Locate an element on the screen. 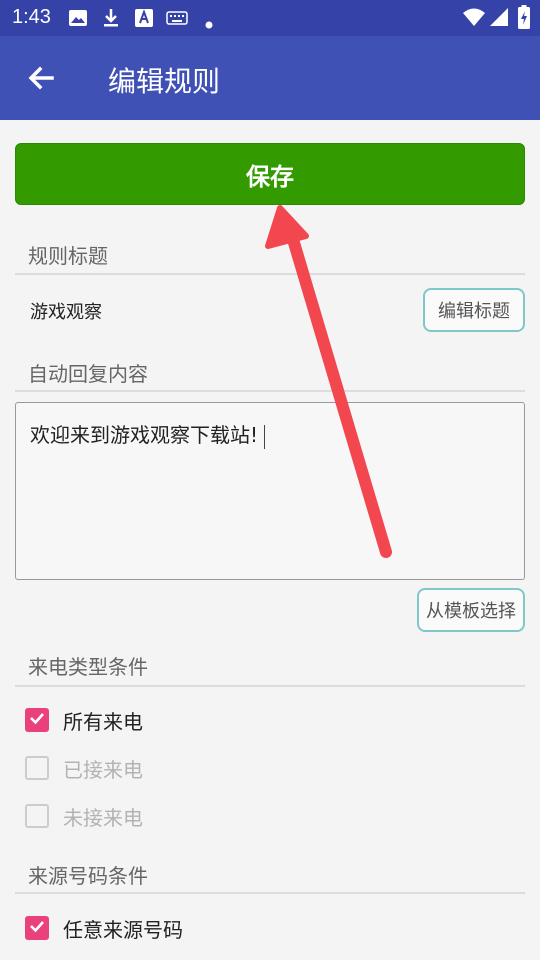 The height and width of the screenshot is (960, 540). dot-icon is located at coordinates (209, 23).